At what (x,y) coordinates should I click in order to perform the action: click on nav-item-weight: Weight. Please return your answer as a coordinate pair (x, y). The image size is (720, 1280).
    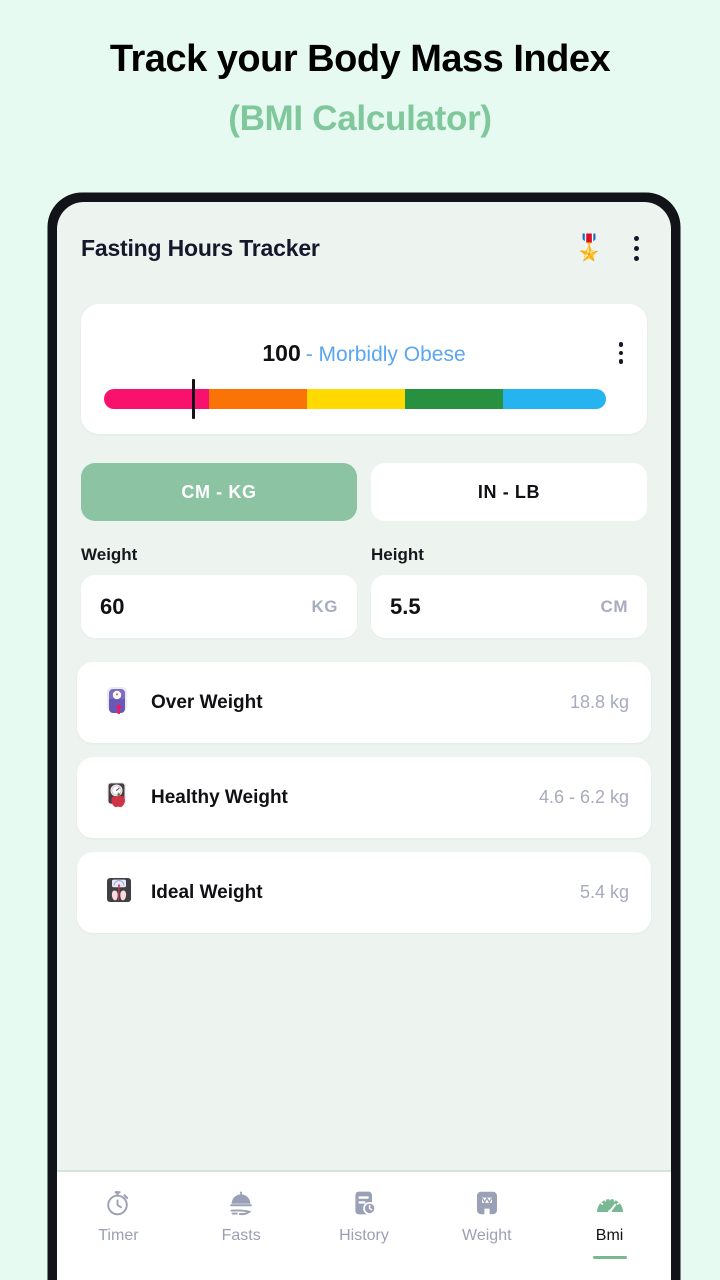
    Looking at the image, I should click on (486, 1215).